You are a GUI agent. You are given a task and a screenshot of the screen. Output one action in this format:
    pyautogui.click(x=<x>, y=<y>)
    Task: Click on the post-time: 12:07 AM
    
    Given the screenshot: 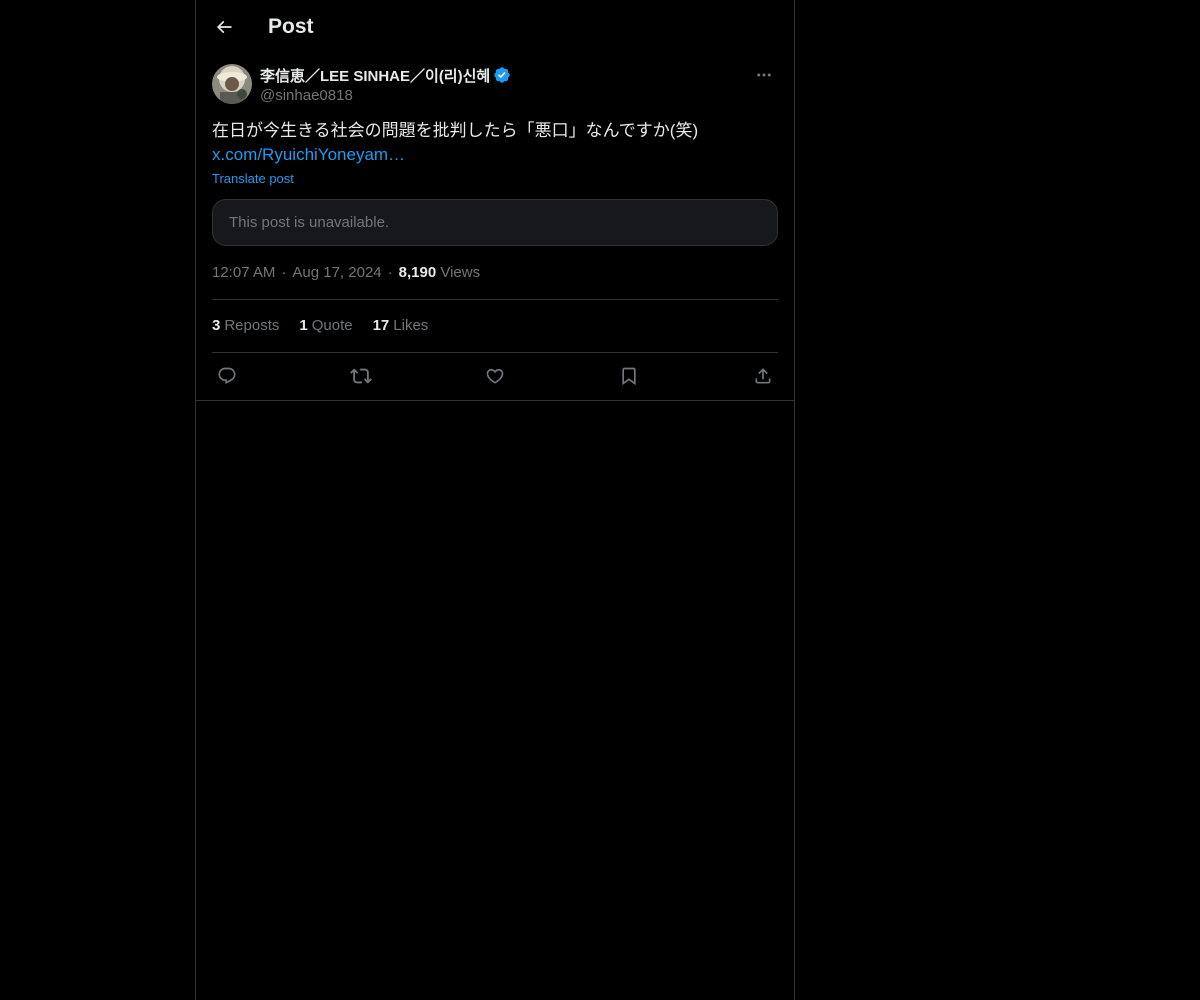 What is the action you would take?
    pyautogui.click(x=243, y=272)
    